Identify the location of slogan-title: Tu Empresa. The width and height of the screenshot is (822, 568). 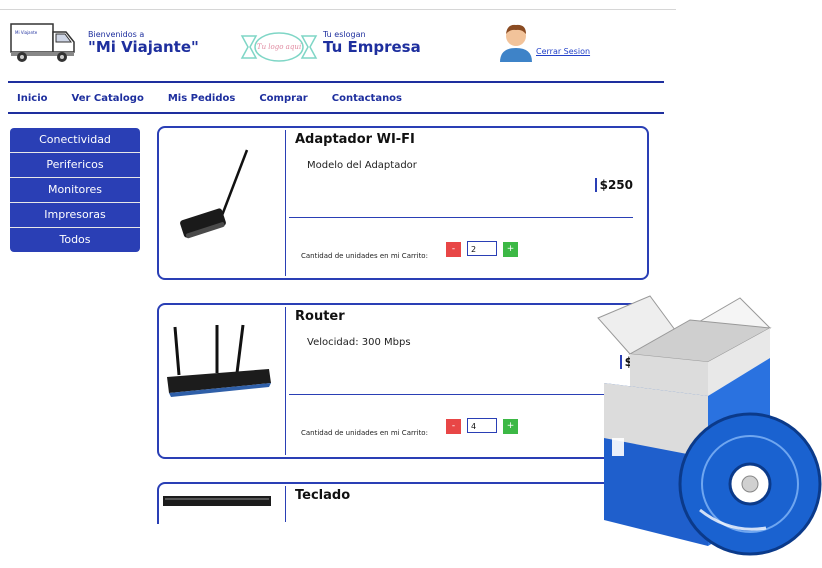
(372, 47).